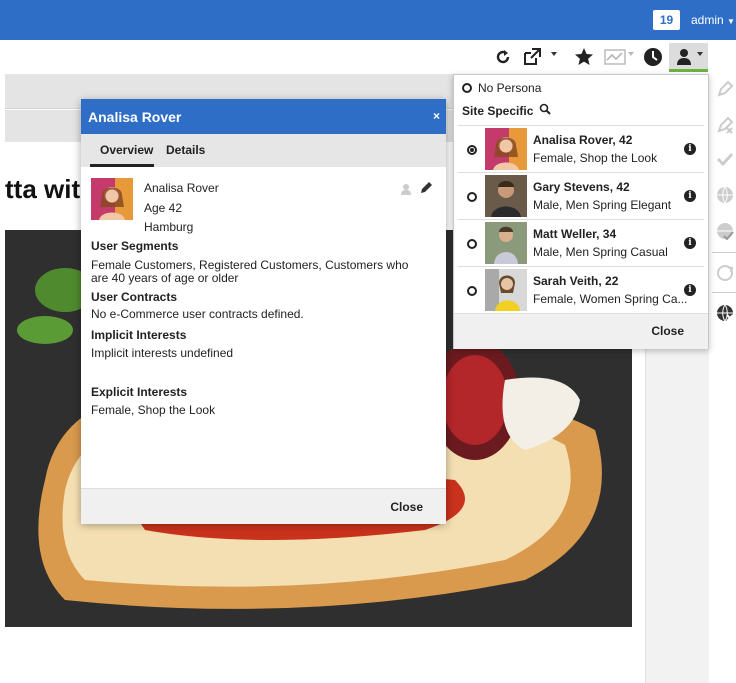 The width and height of the screenshot is (736, 683). What do you see at coordinates (197, 314) in the screenshot?
I see `contracts-text: No e-Commerce user contracts defined.` at bounding box center [197, 314].